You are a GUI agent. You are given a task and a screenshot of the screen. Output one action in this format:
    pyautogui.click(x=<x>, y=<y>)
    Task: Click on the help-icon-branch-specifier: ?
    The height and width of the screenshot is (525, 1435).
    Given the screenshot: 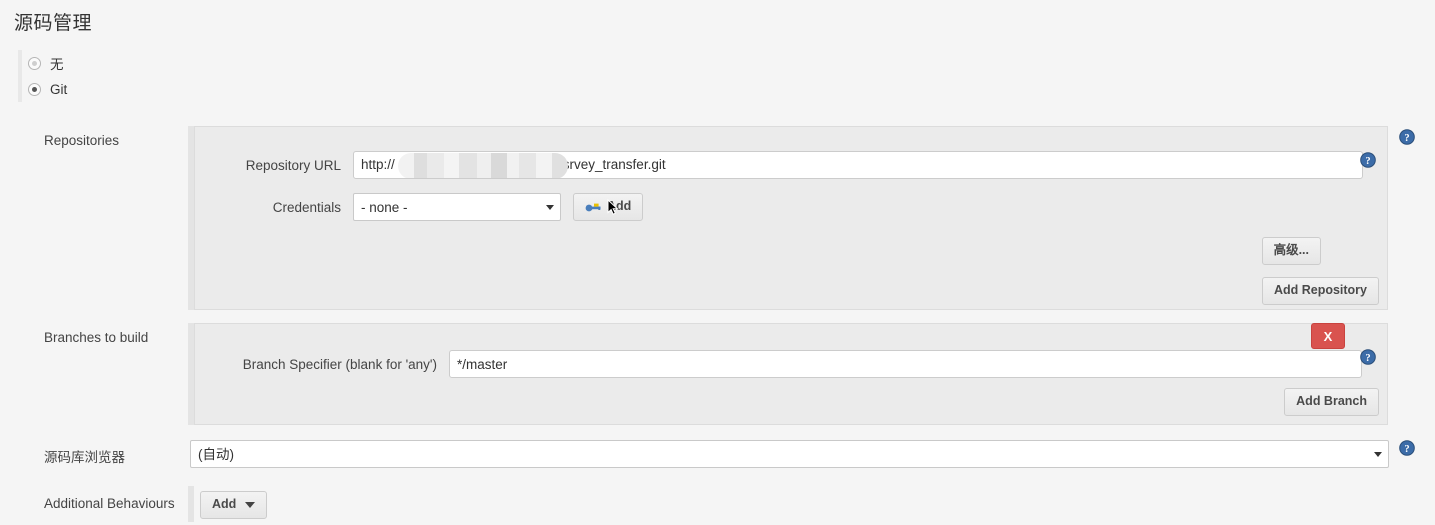 What is the action you would take?
    pyautogui.click(x=1368, y=357)
    